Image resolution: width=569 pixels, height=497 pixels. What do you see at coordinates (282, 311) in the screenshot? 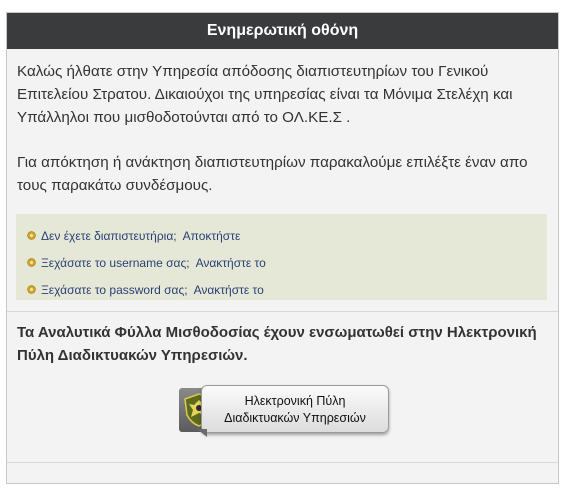
I see `section-divider` at bounding box center [282, 311].